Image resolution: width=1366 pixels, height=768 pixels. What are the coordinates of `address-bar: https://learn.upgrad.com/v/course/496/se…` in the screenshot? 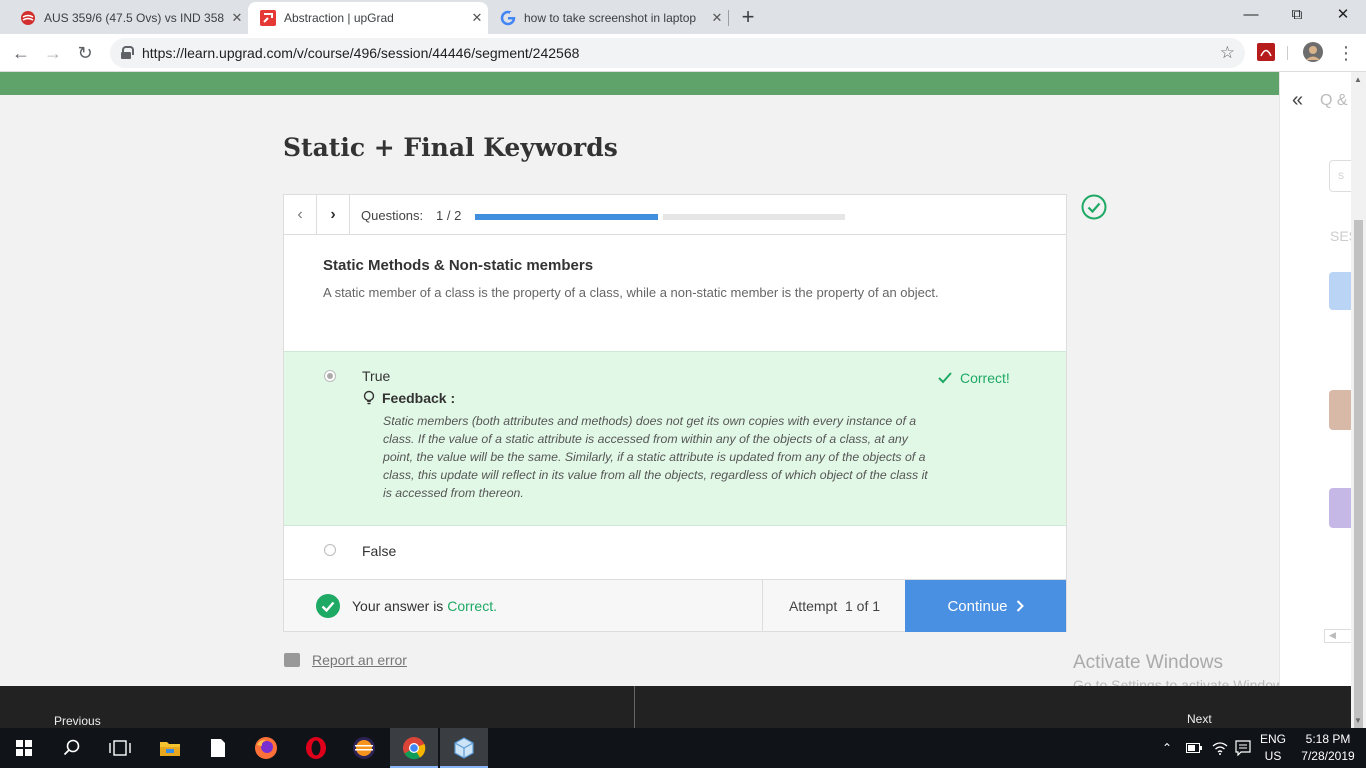 It's located at (677, 53).